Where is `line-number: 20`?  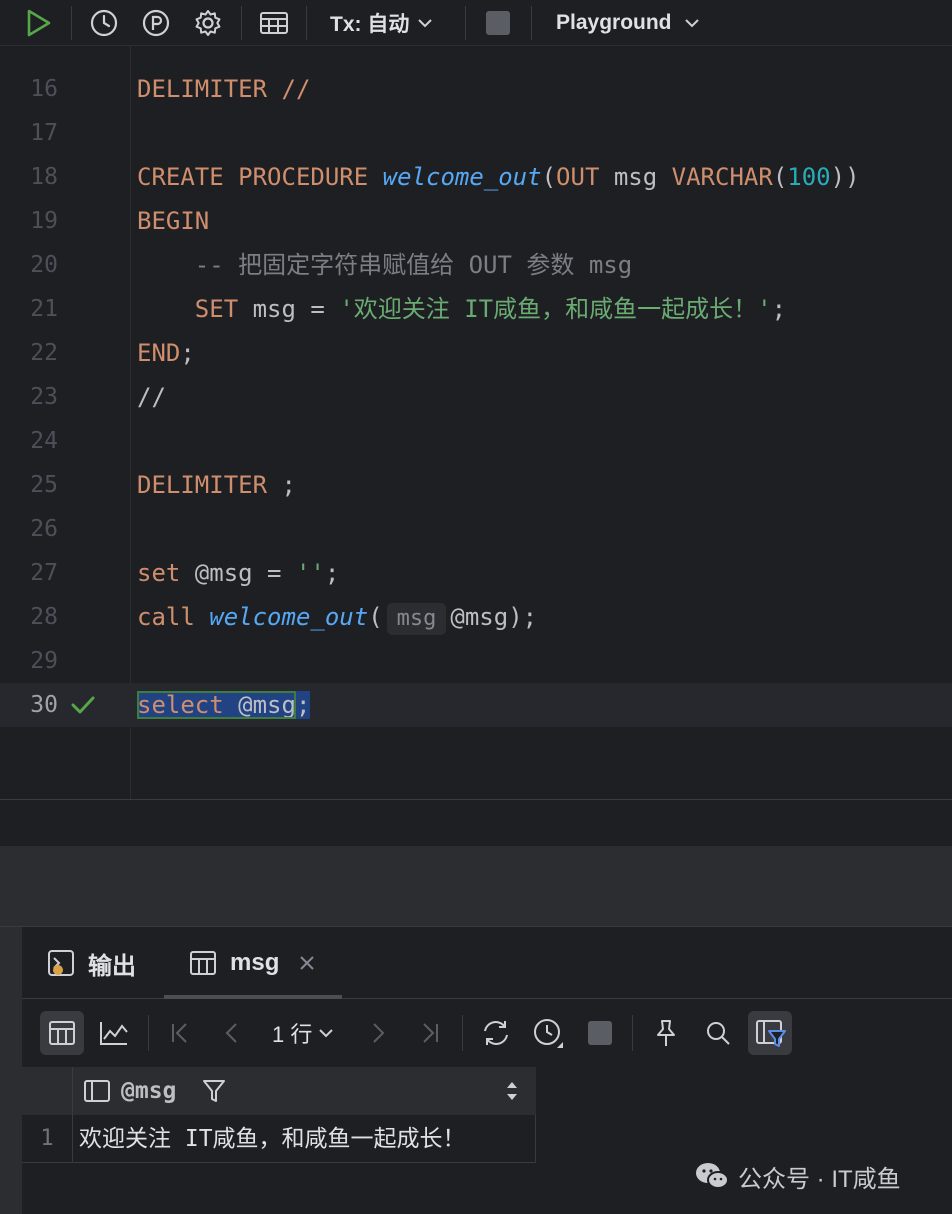 line-number: 20 is located at coordinates (44, 265).